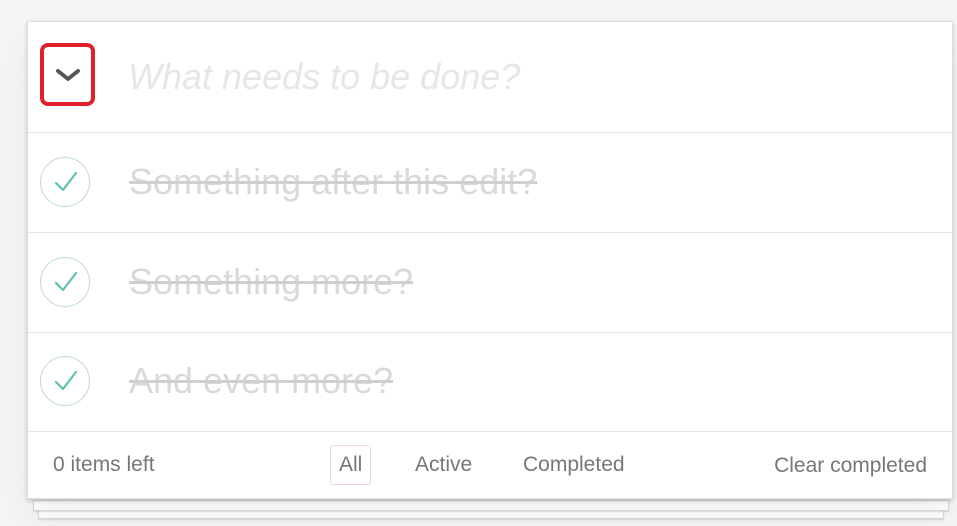  I want to click on toggle-all-button, so click(67, 74).